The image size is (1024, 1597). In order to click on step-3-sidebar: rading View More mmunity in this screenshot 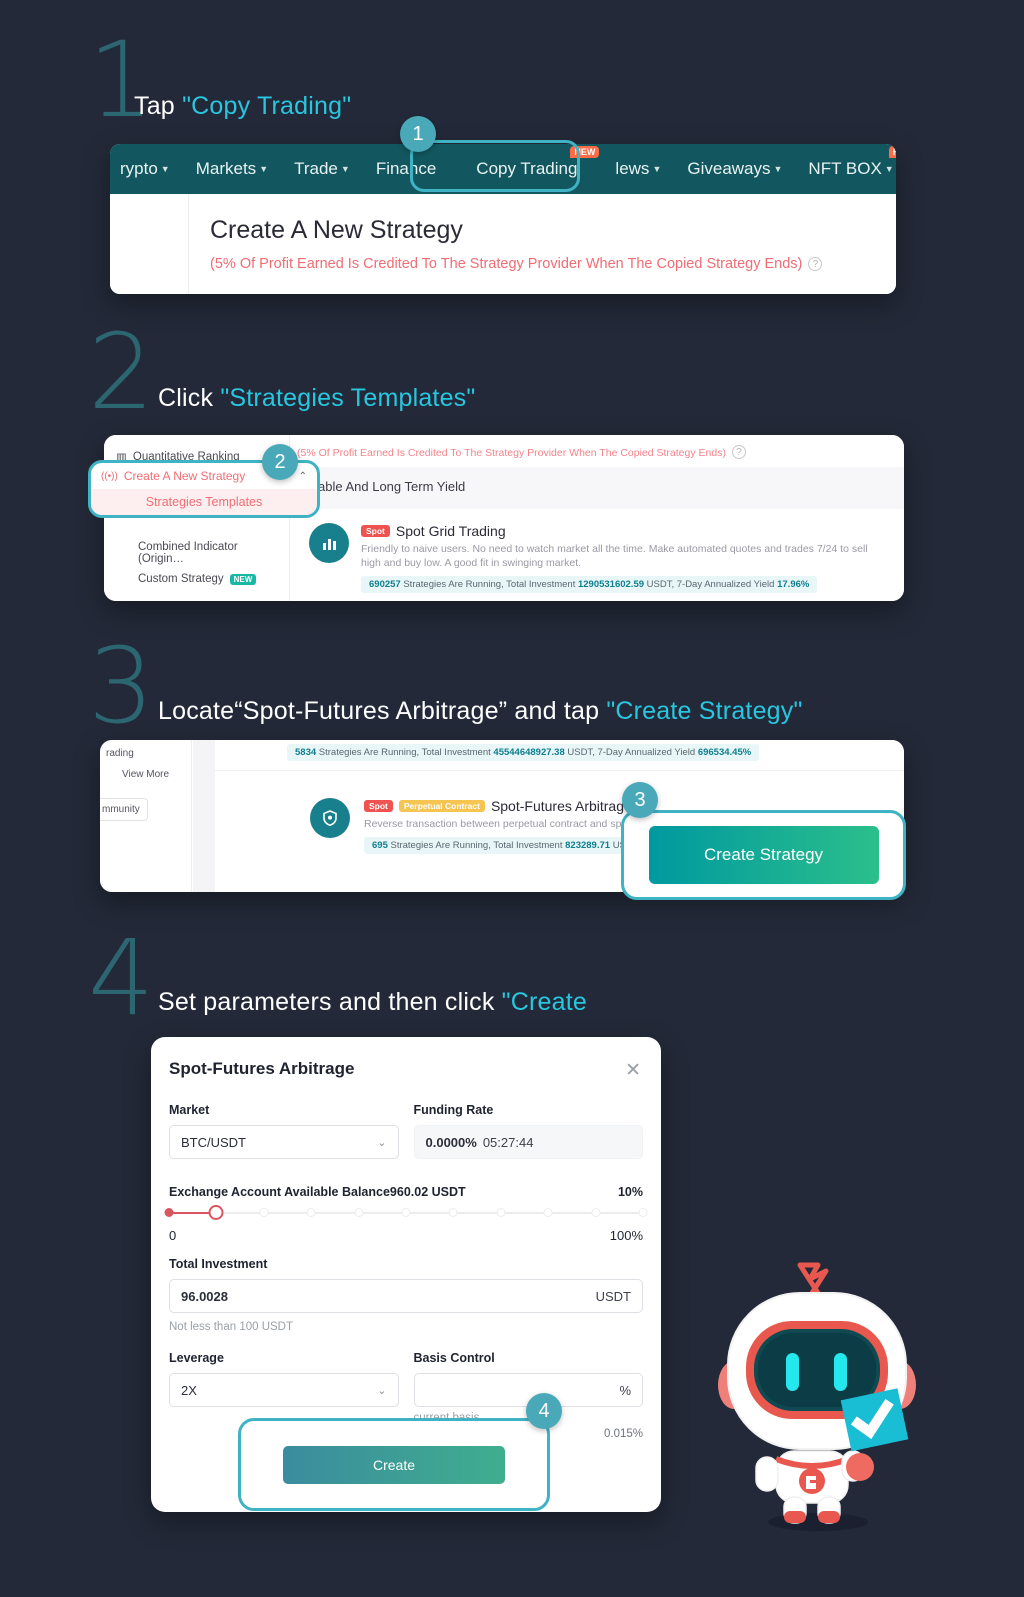, I will do `click(146, 816)`.